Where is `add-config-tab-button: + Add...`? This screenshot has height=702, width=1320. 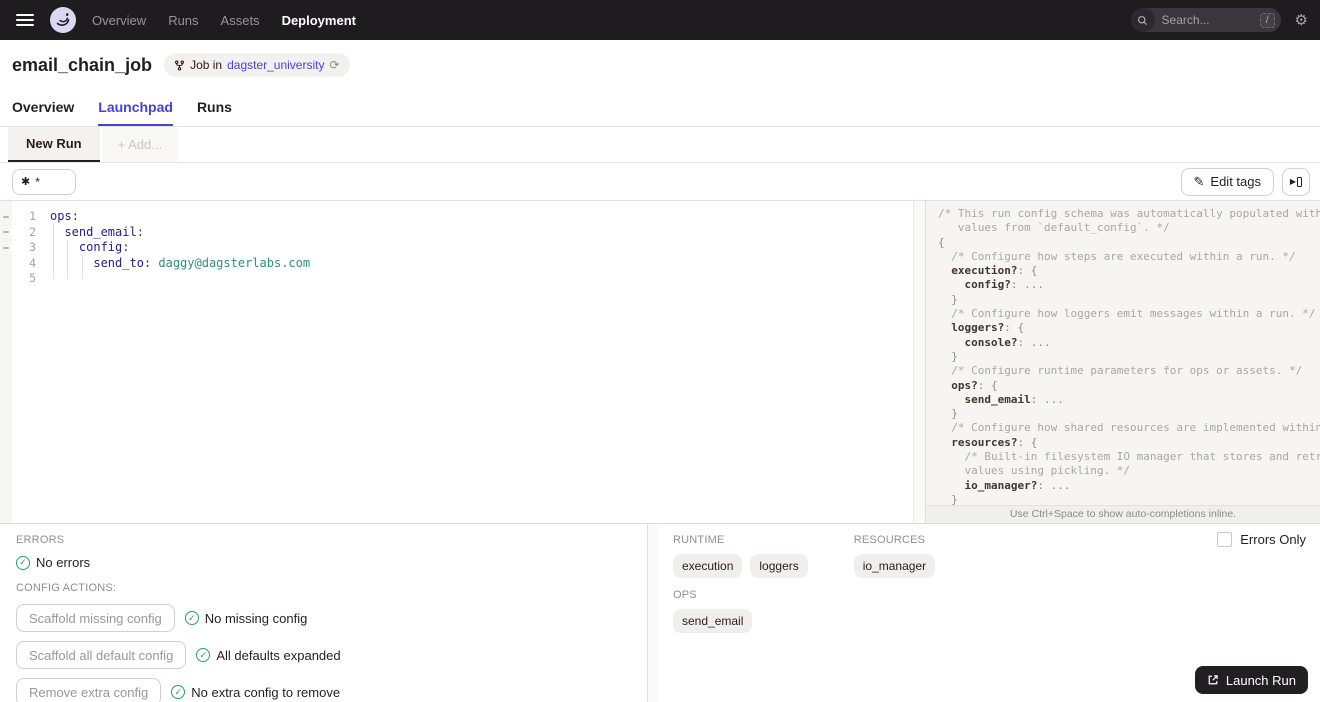 add-config-tab-button: + Add... is located at coordinates (140, 144).